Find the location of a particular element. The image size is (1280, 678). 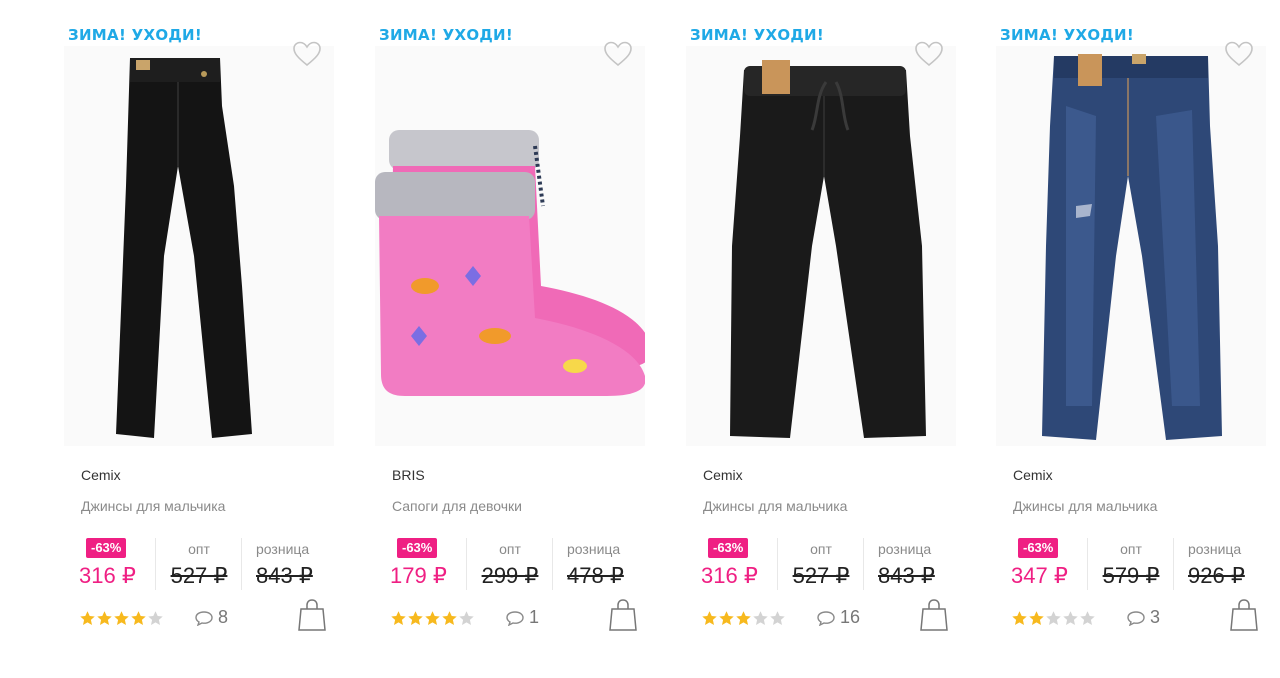

wholesale-price-column: опт 299 ₽ is located at coordinates (509, 564).